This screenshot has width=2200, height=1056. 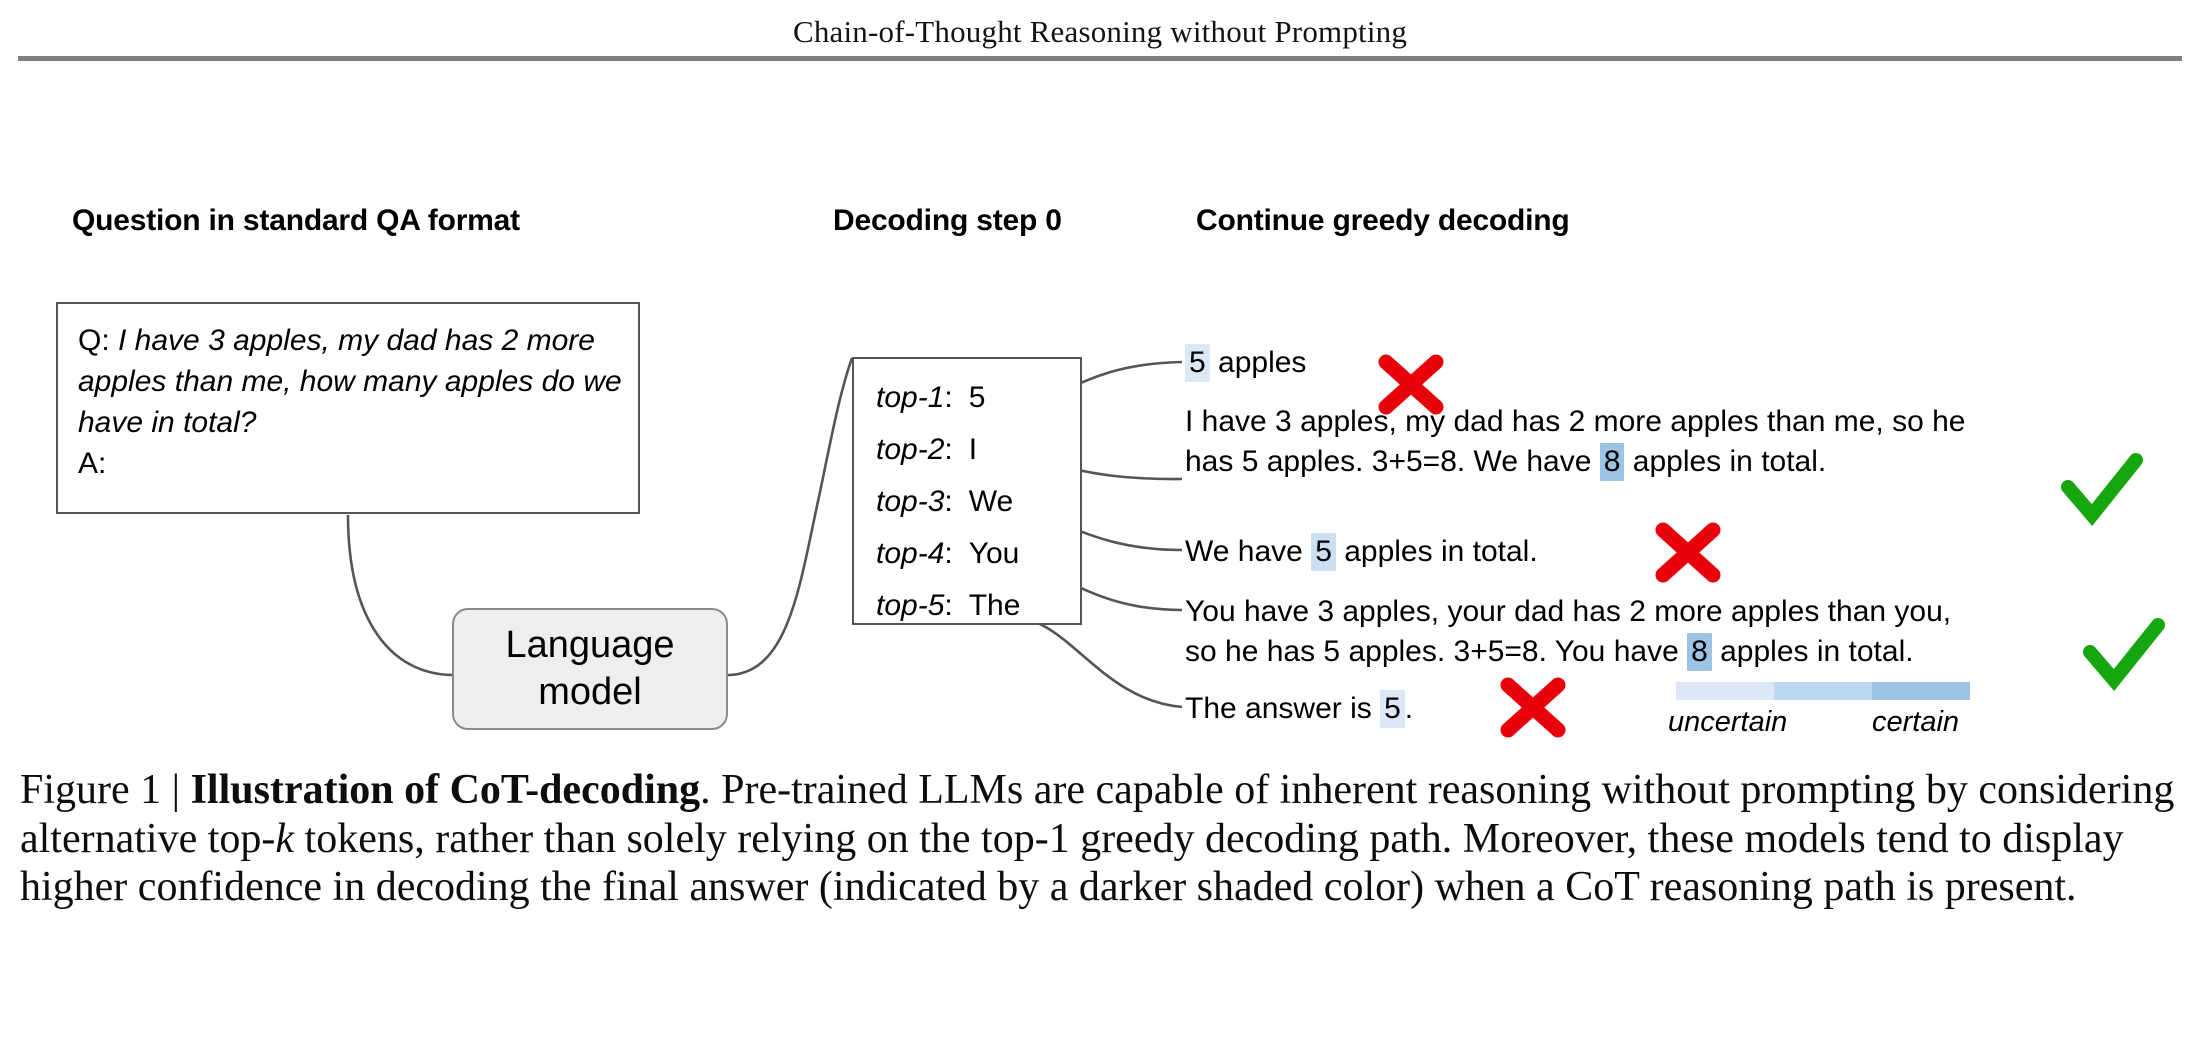 I want to click on check-icon-path2, so click(x=2102, y=489).